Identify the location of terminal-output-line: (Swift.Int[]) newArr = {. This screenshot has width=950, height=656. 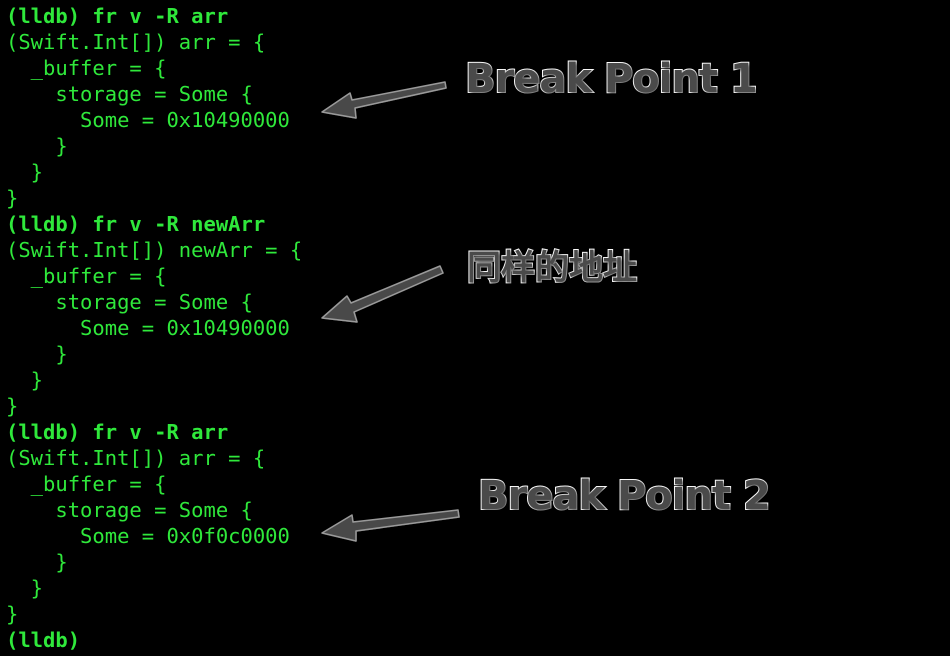
(154, 250).